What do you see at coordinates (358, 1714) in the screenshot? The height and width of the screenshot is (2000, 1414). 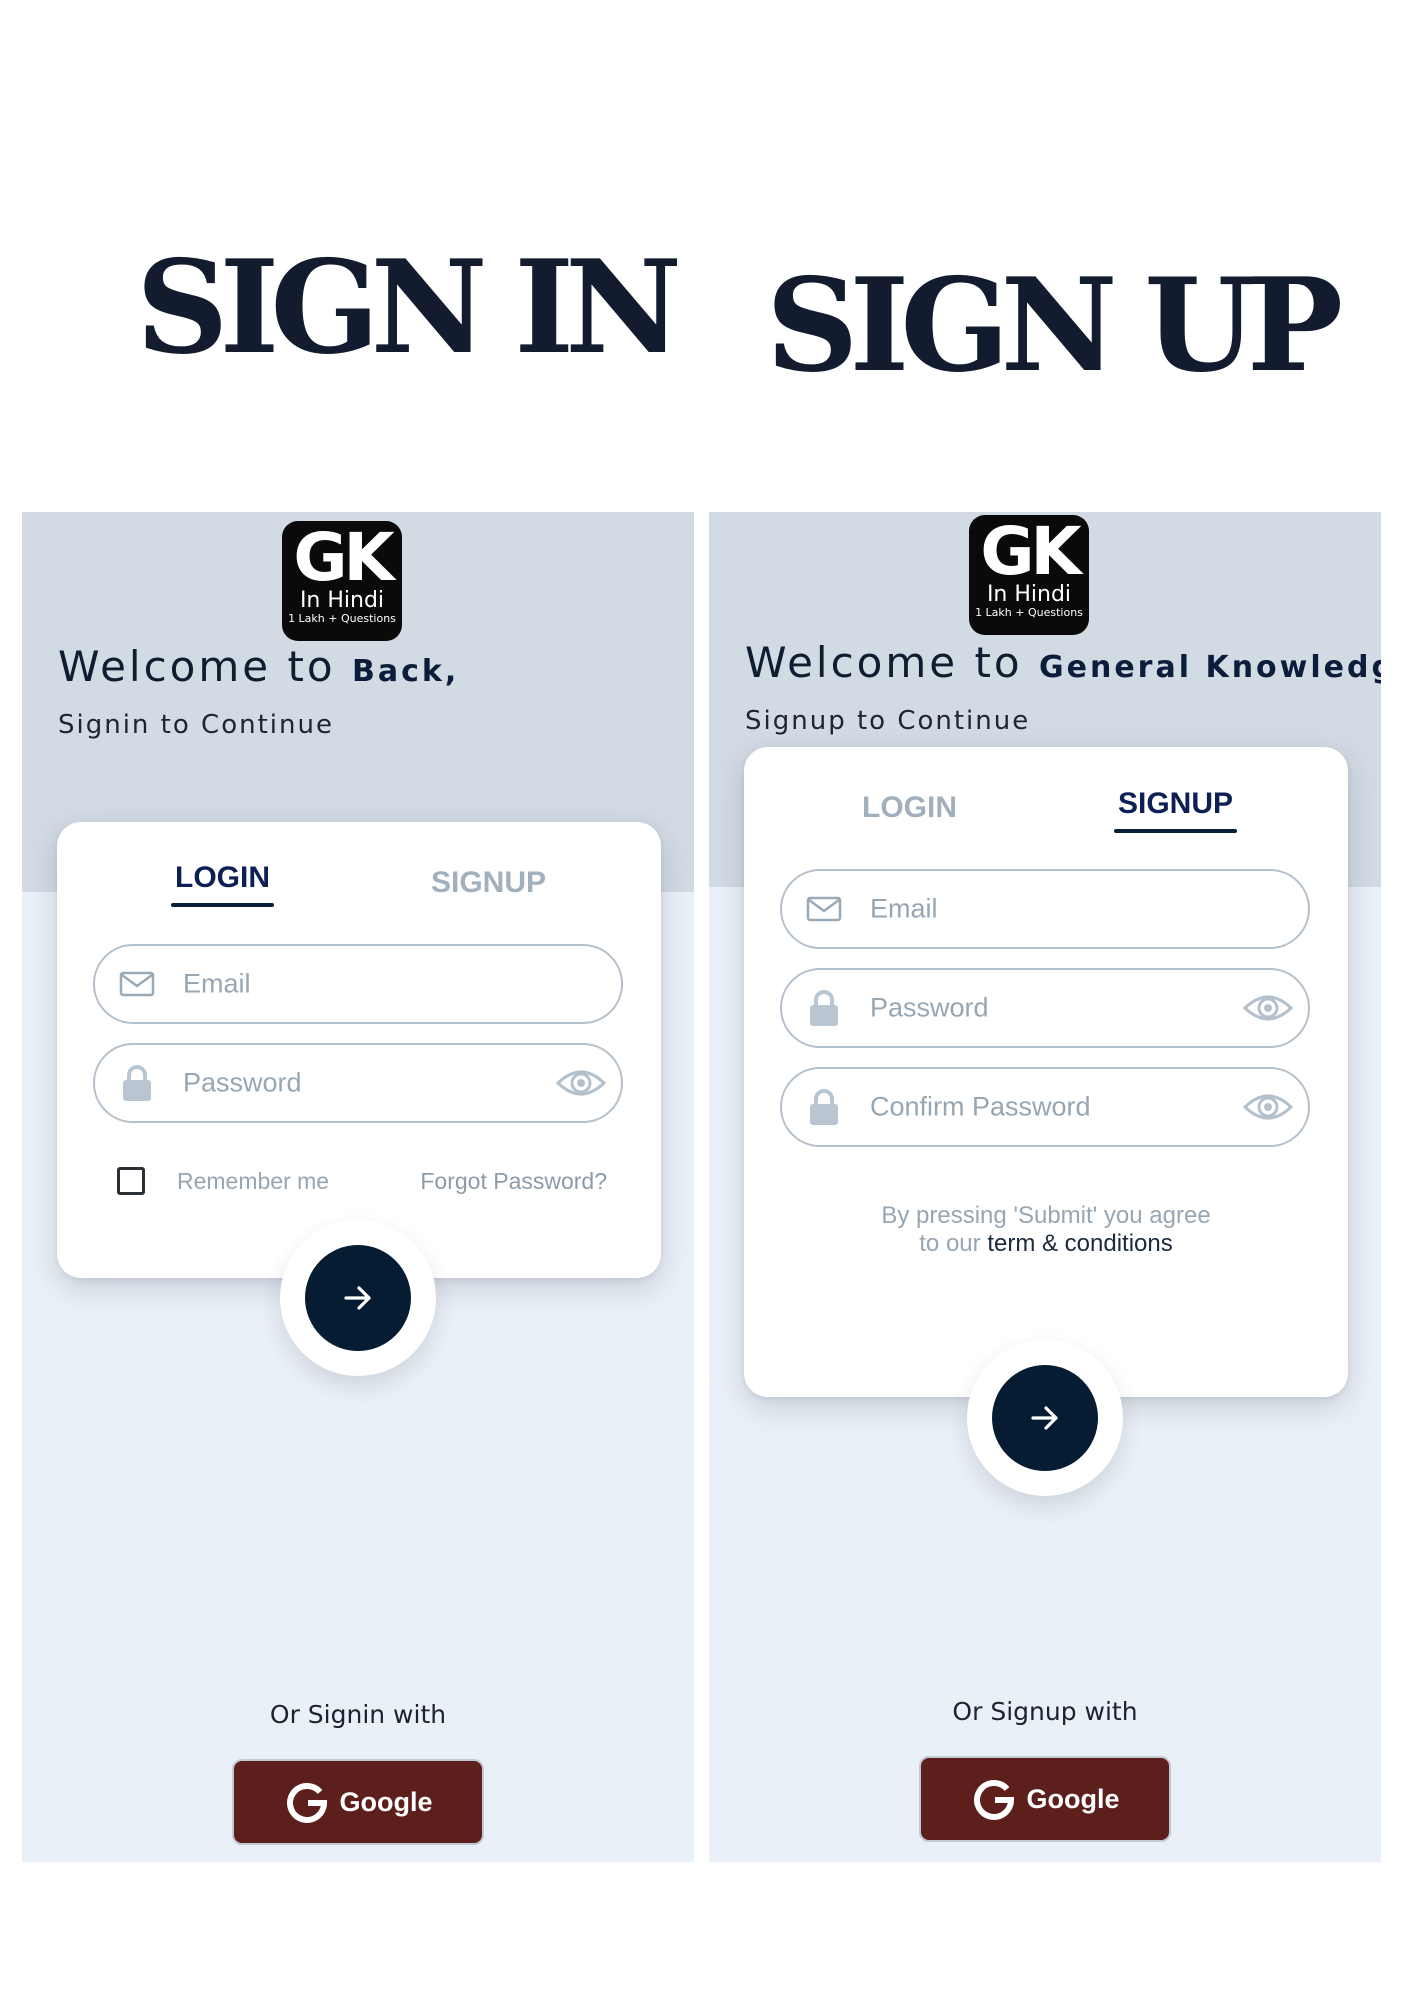 I see `or-signin-text: Or Signin with` at bounding box center [358, 1714].